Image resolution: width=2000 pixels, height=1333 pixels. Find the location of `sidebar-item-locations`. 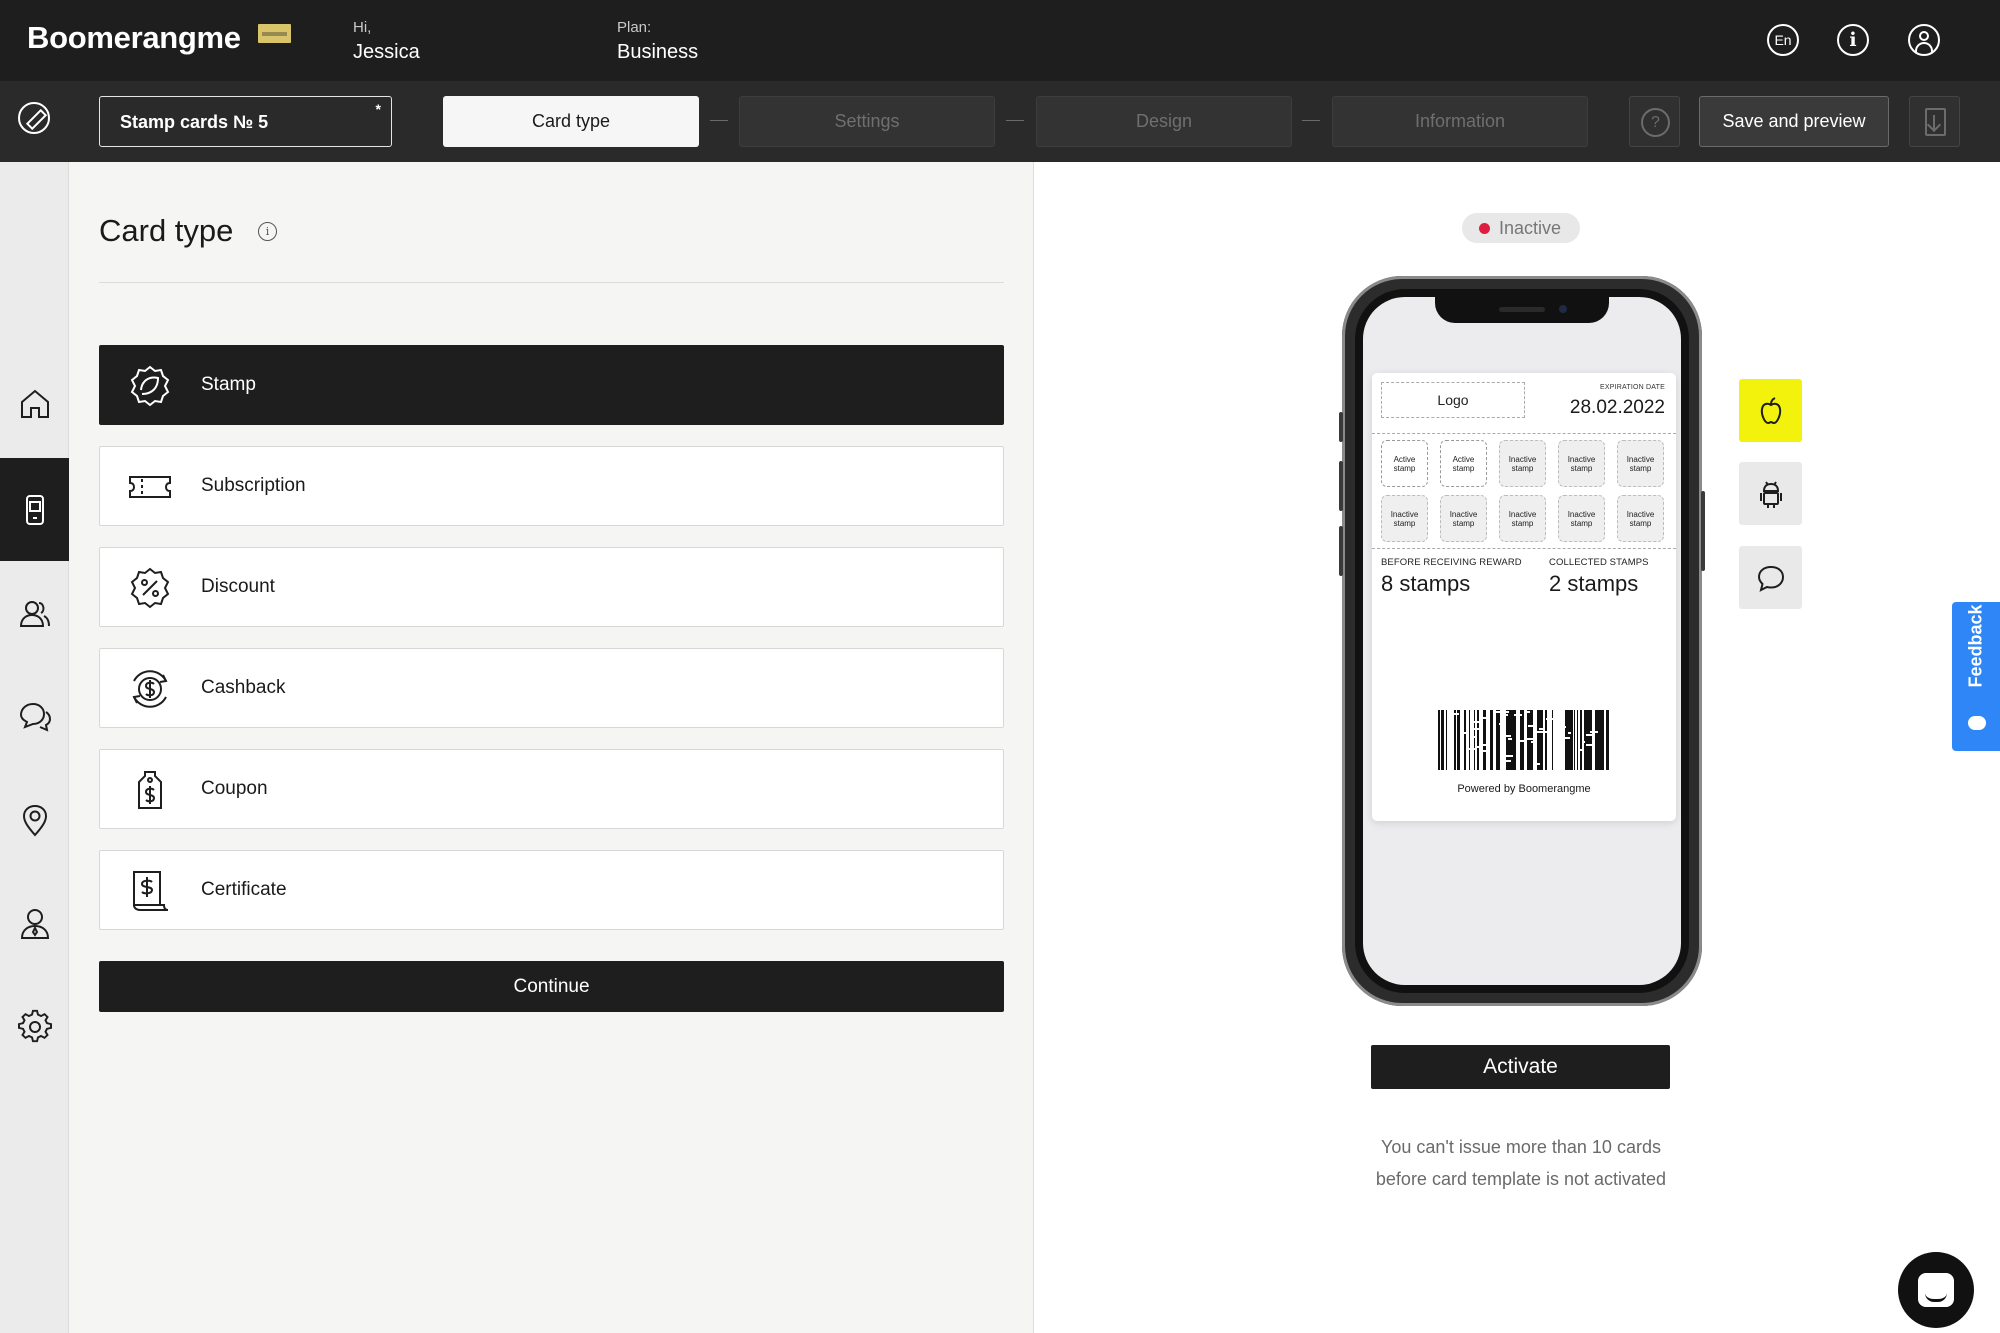

sidebar-item-locations is located at coordinates (34, 819).